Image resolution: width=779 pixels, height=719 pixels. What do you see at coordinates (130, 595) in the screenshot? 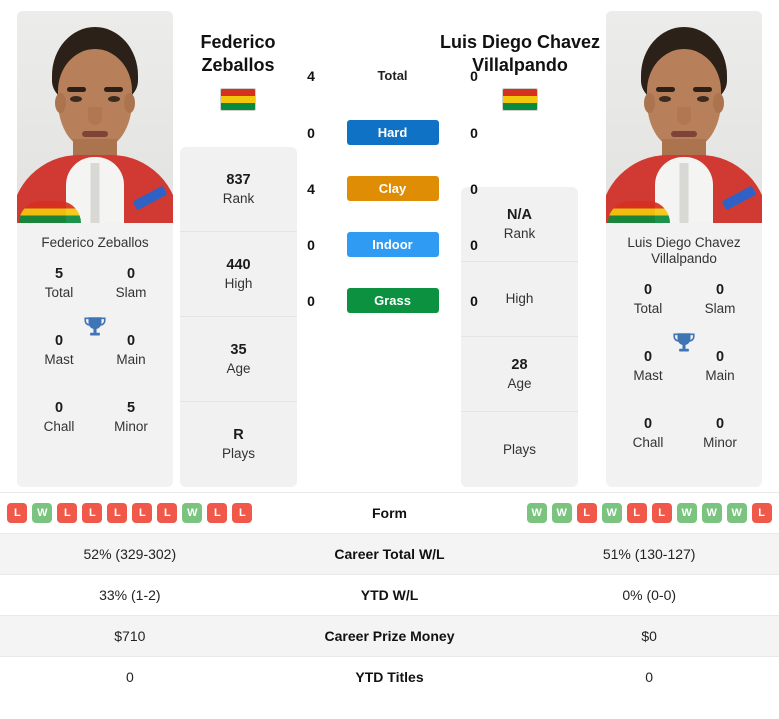
I see `ytd-wl-left: 33% (1-2)` at bounding box center [130, 595].